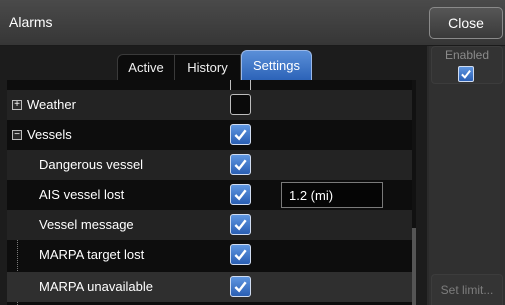  What do you see at coordinates (49, 134) in the screenshot?
I see `alarm-label: Vessels` at bounding box center [49, 134].